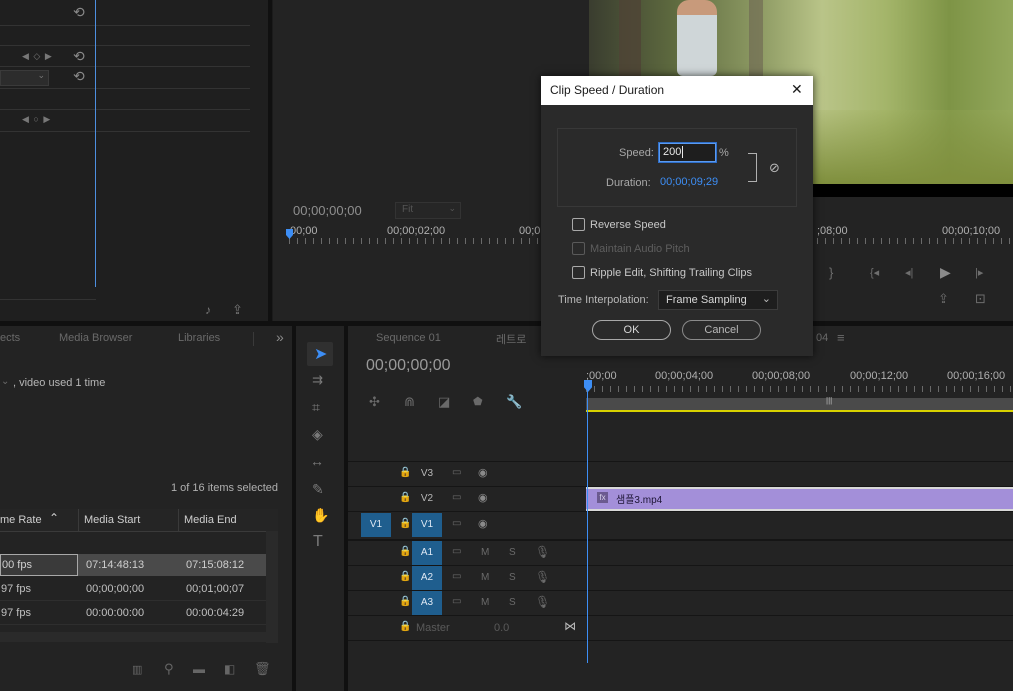  What do you see at coordinates (318, 542) in the screenshot?
I see `type-icon: T` at bounding box center [318, 542].